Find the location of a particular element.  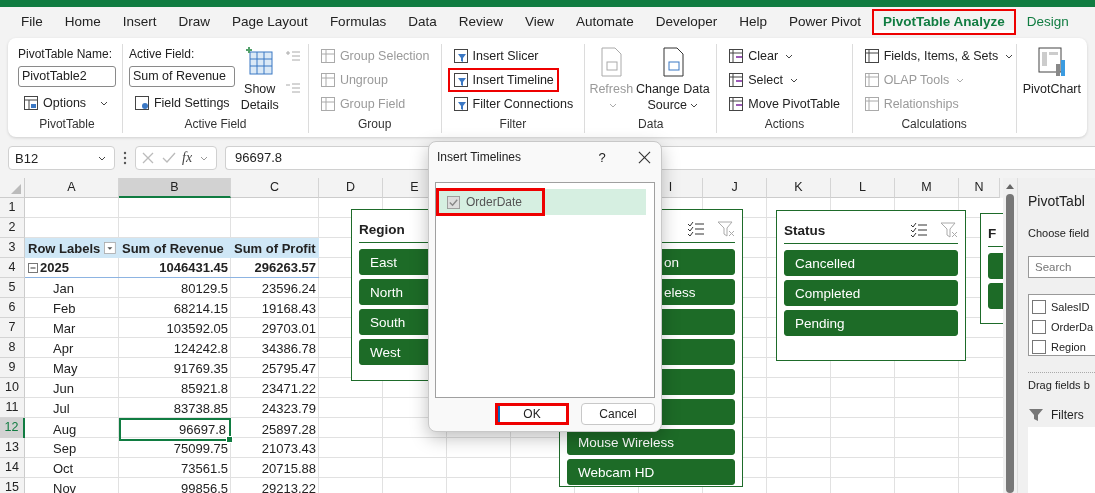

row-label: 2025 is located at coordinates (54, 268).